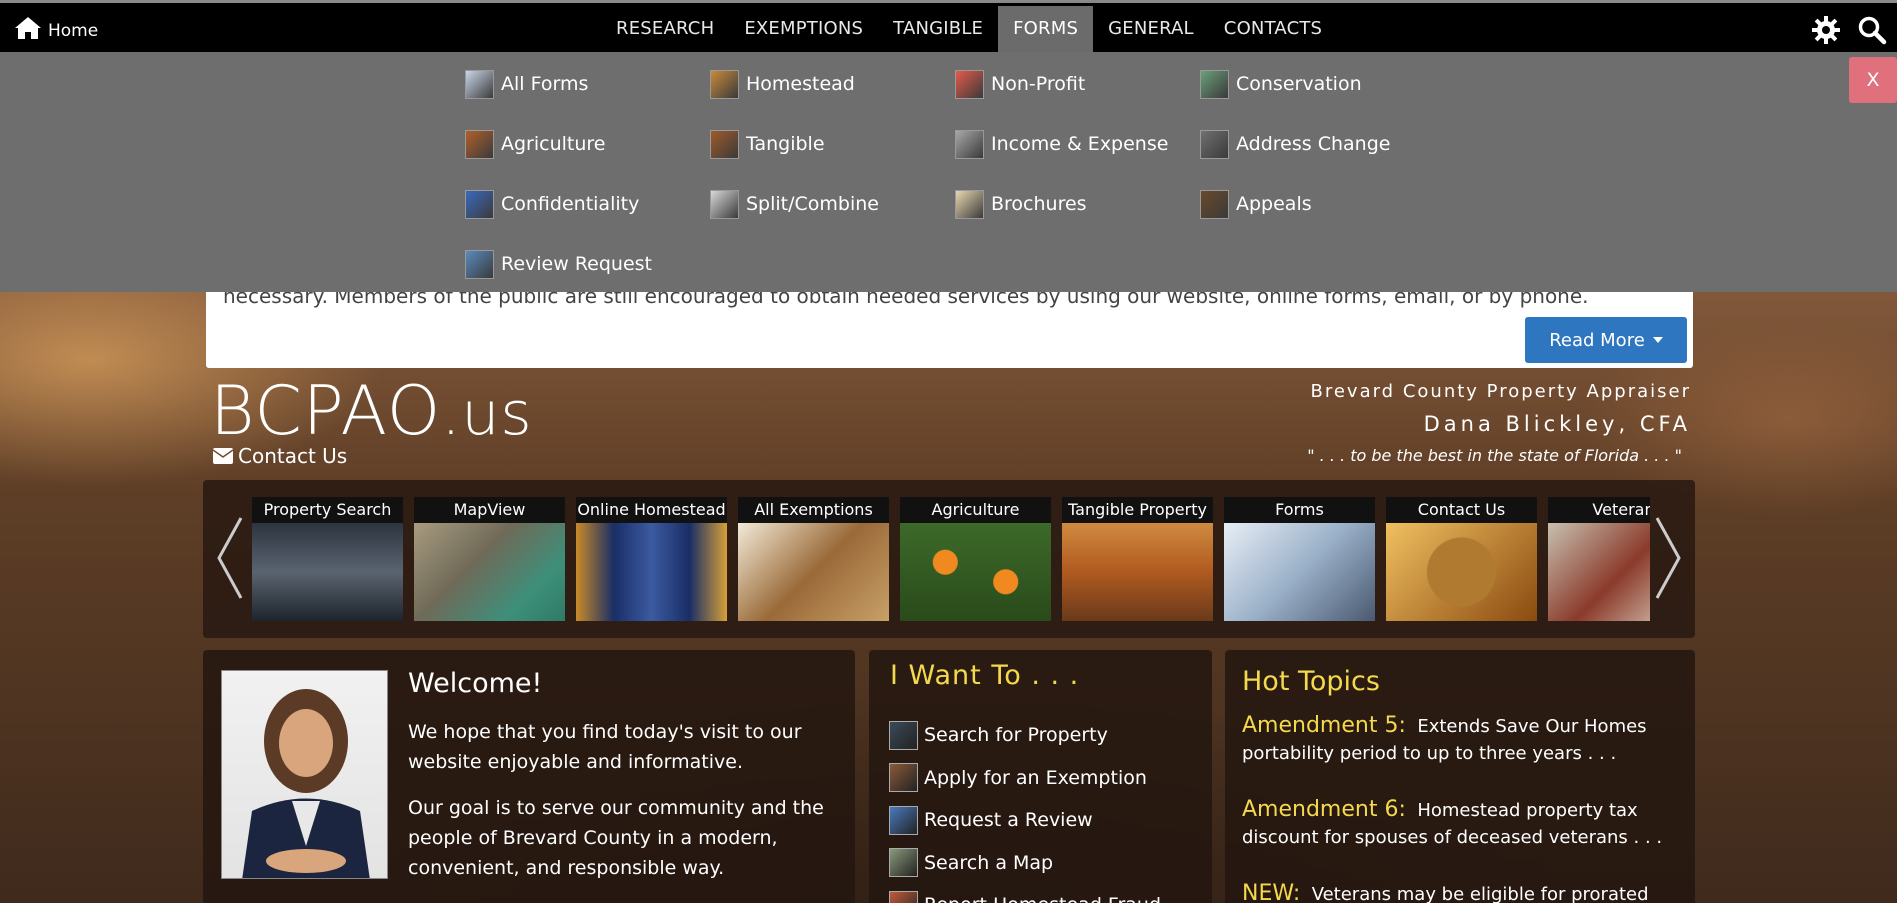  What do you see at coordinates (832, 144) in the screenshot?
I see `forms-menu-item: Tangible` at bounding box center [832, 144].